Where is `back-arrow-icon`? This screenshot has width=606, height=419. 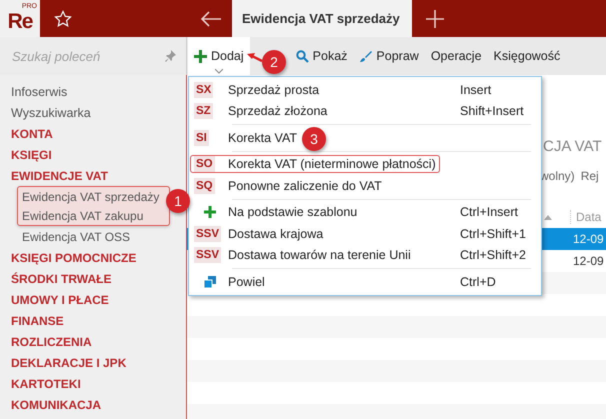 back-arrow-icon is located at coordinates (211, 18).